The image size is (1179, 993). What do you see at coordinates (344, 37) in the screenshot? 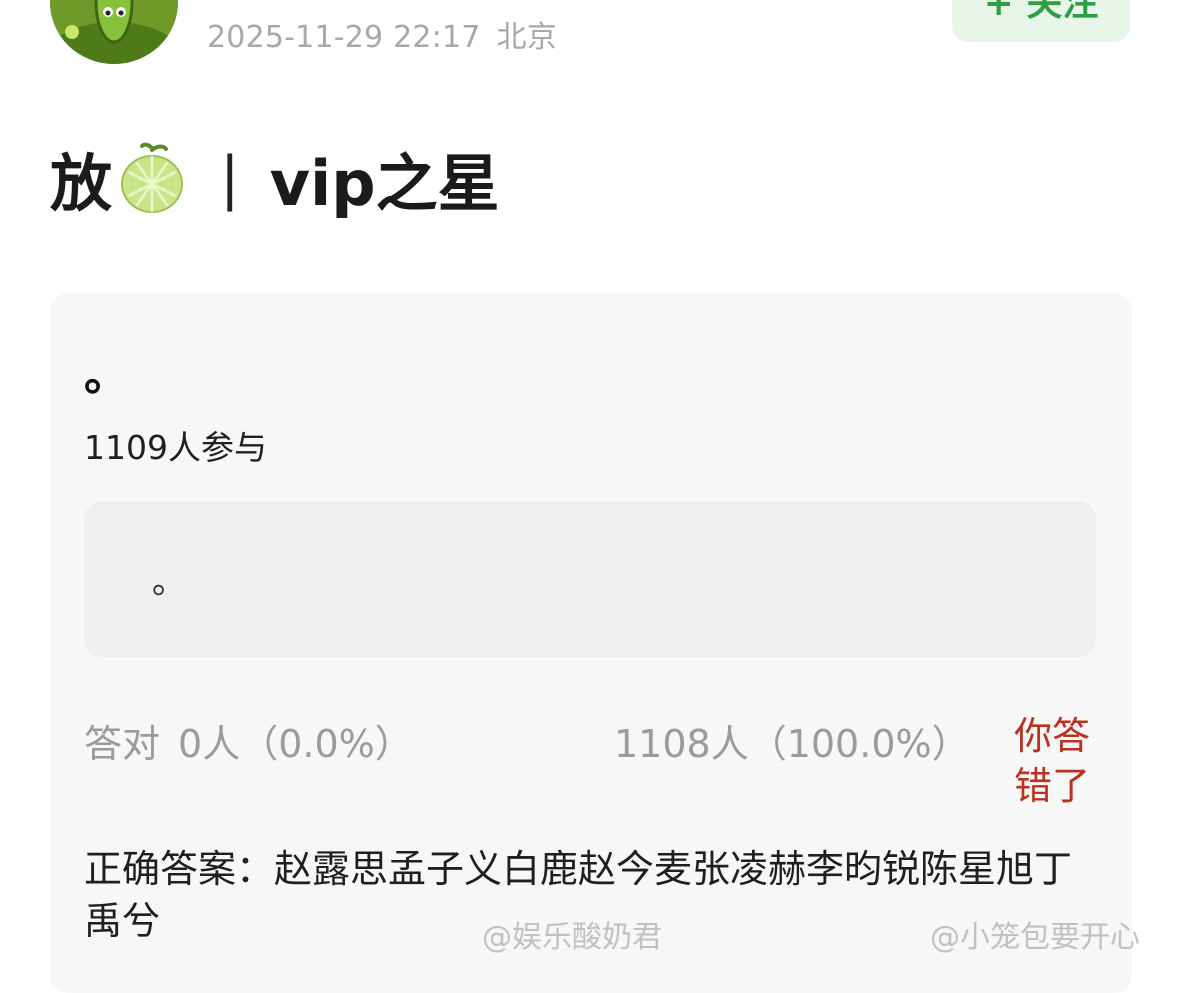
I see `post-timestamp: 2025-11-29 22:17` at bounding box center [344, 37].